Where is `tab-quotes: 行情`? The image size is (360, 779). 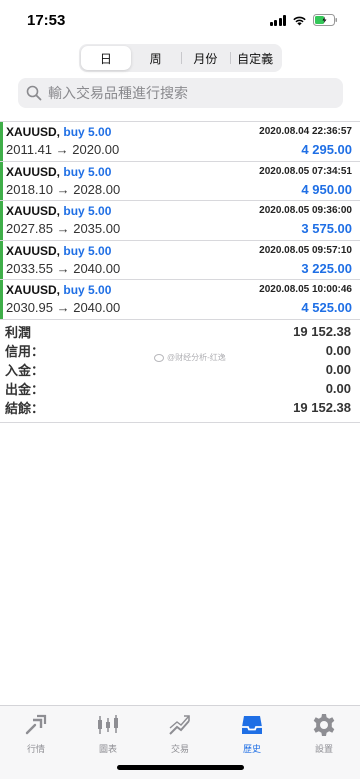 tab-quotes: 行情 is located at coordinates (36, 742).